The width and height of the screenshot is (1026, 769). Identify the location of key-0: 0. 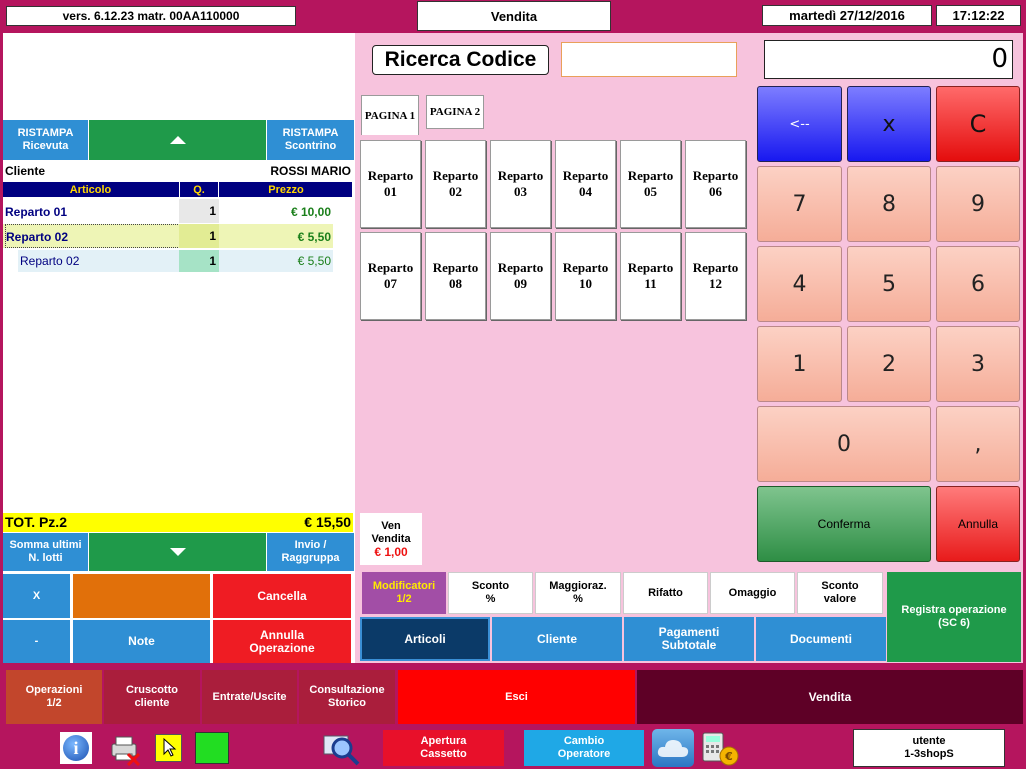
(844, 444).